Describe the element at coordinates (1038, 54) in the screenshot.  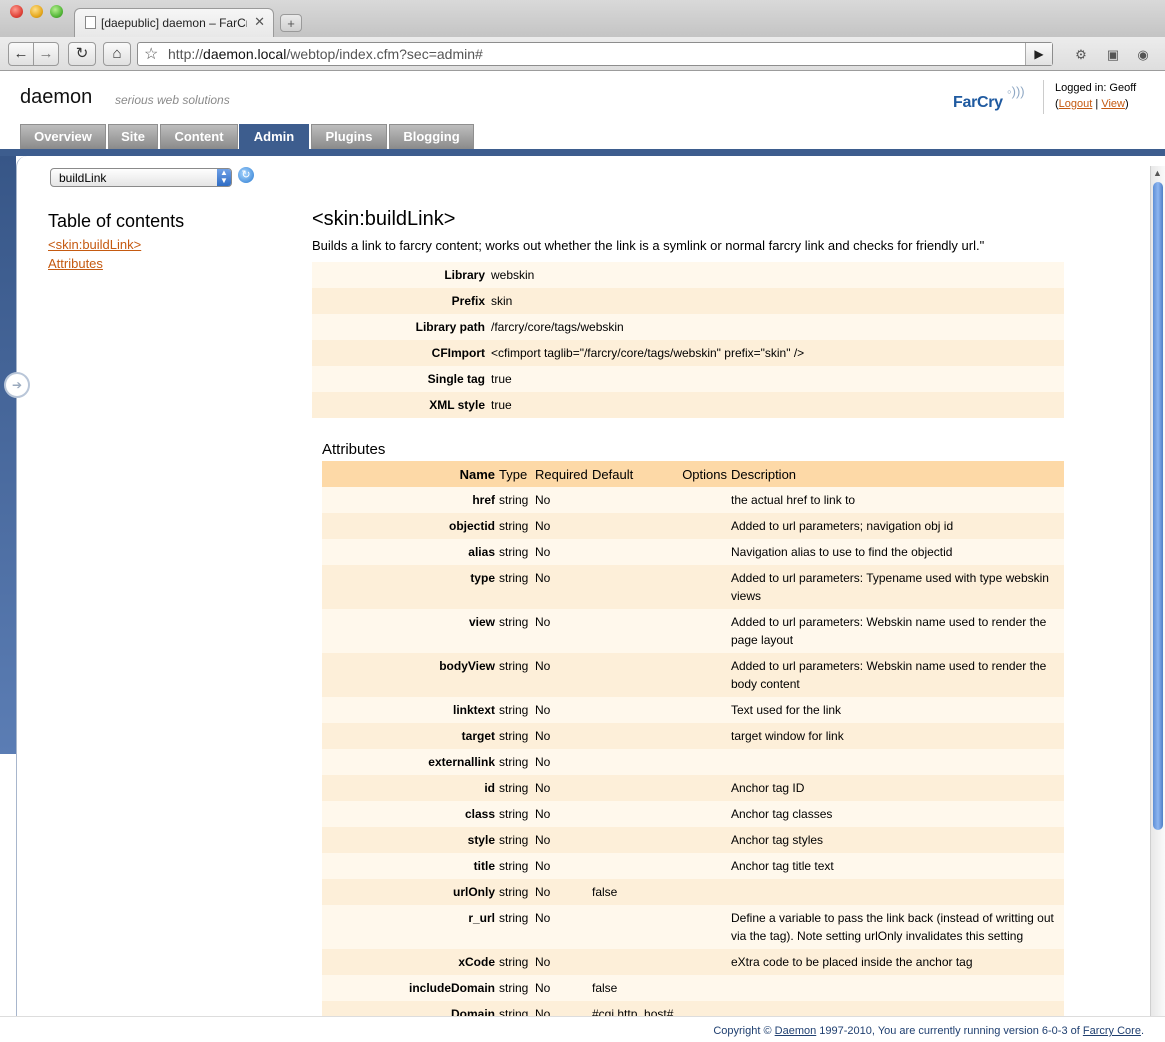
I see `go-button: ▶` at that location.